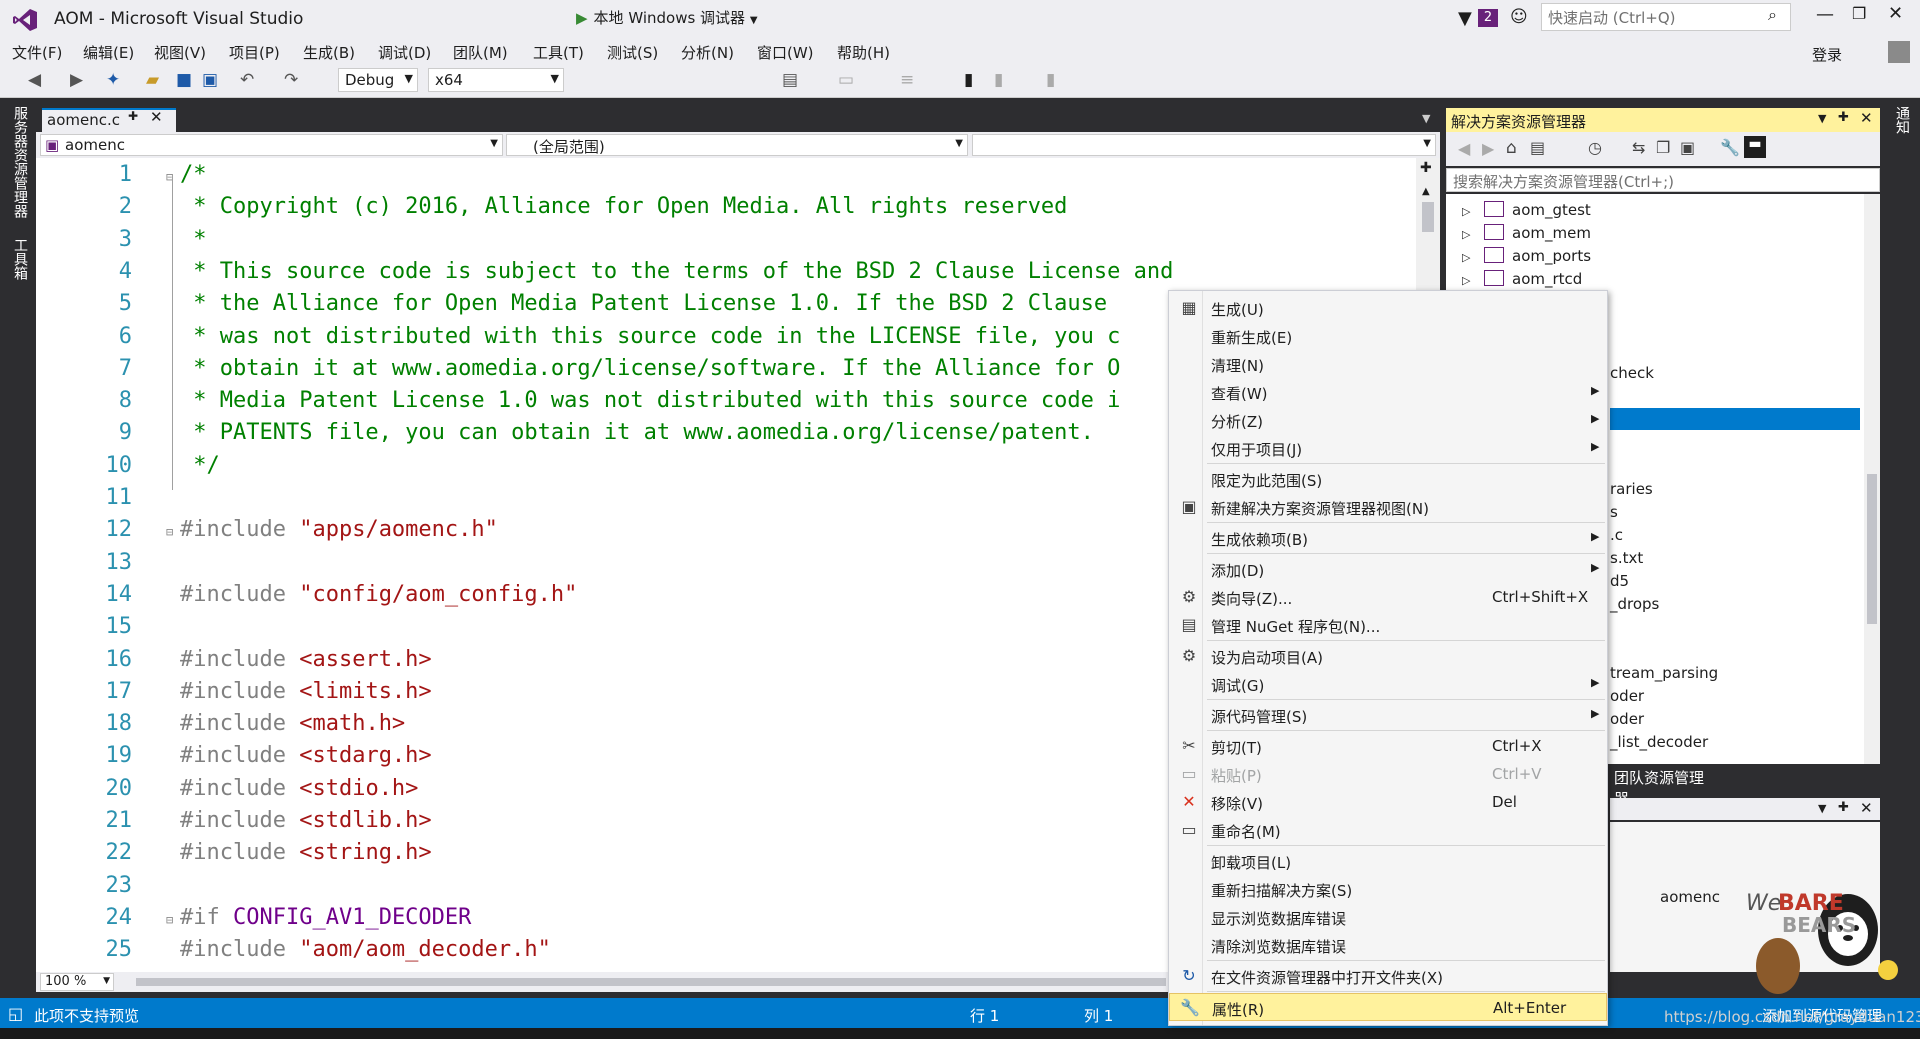 This screenshot has height=1039, width=1920. Describe the element at coordinates (1687, 147) in the screenshot. I see `show-all-files-icon: ▣` at that location.